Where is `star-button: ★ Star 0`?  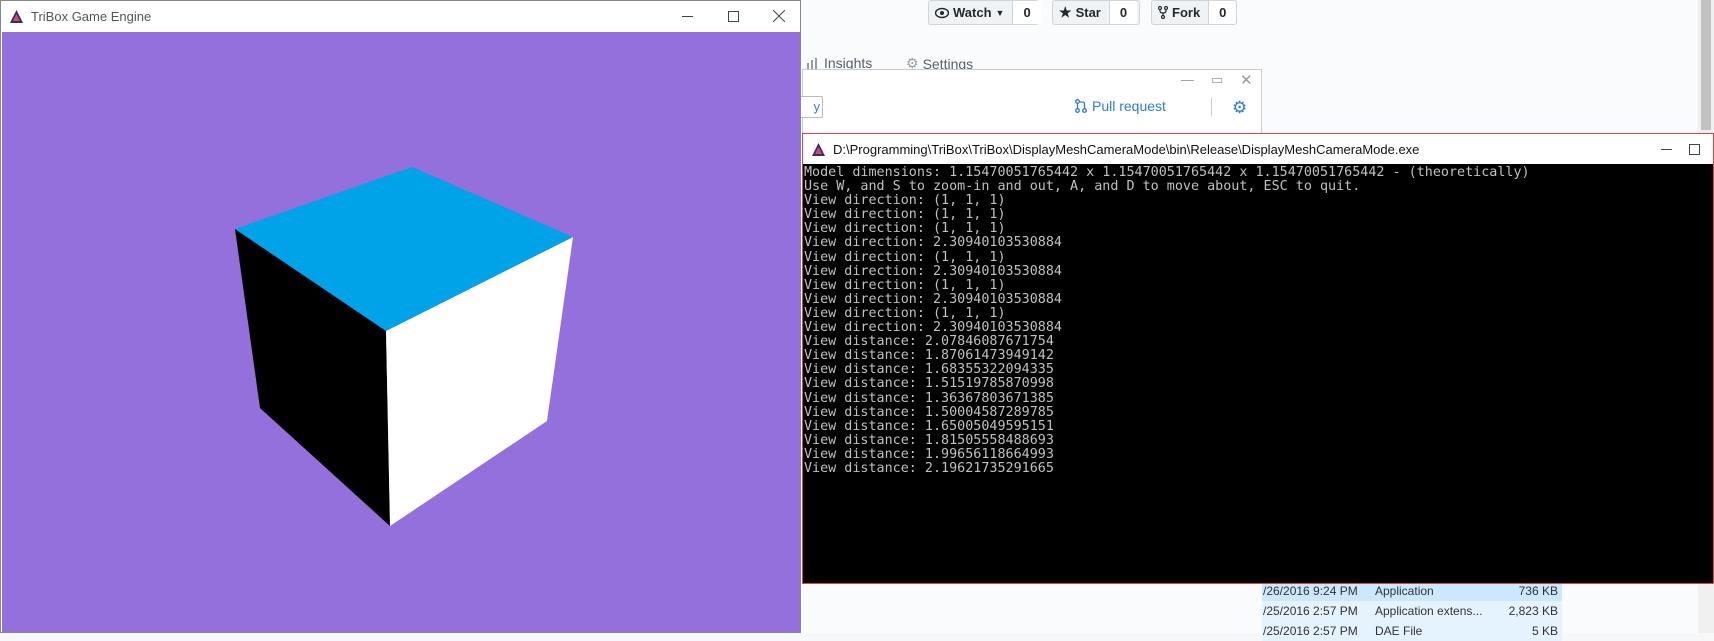
star-button: ★ Star 0 is located at coordinates (1096, 12).